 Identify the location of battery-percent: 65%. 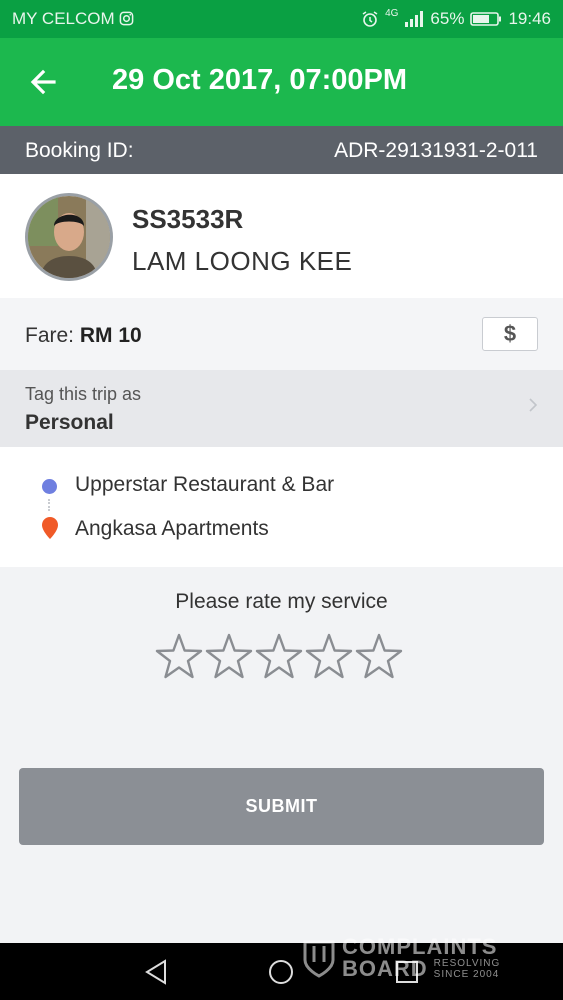
(447, 18).